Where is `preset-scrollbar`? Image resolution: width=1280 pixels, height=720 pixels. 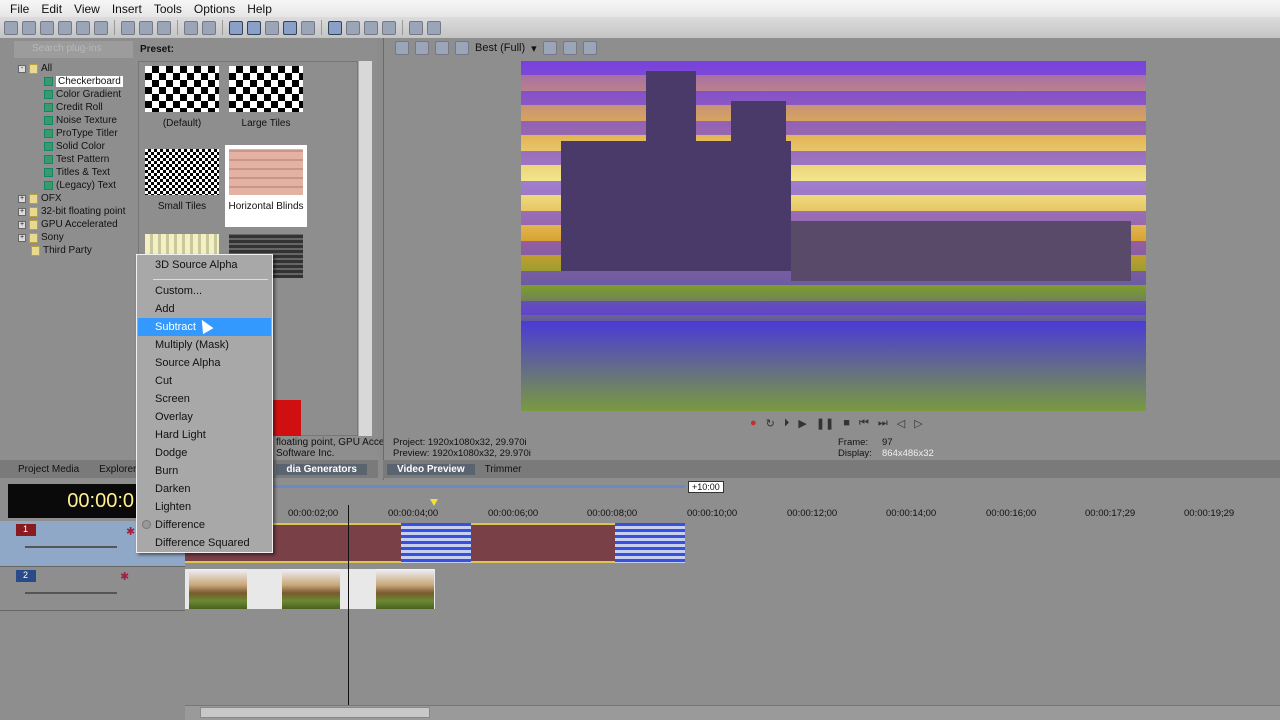 preset-scrollbar is located at coordinates (365, 248).